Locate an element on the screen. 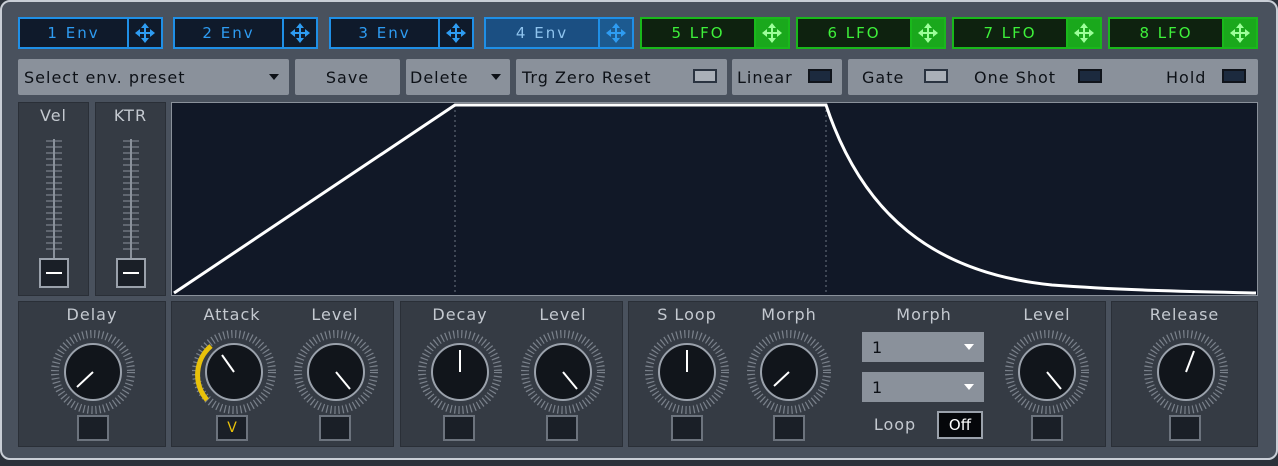  attack-mod-label: V is located at coordinates (232, 428).